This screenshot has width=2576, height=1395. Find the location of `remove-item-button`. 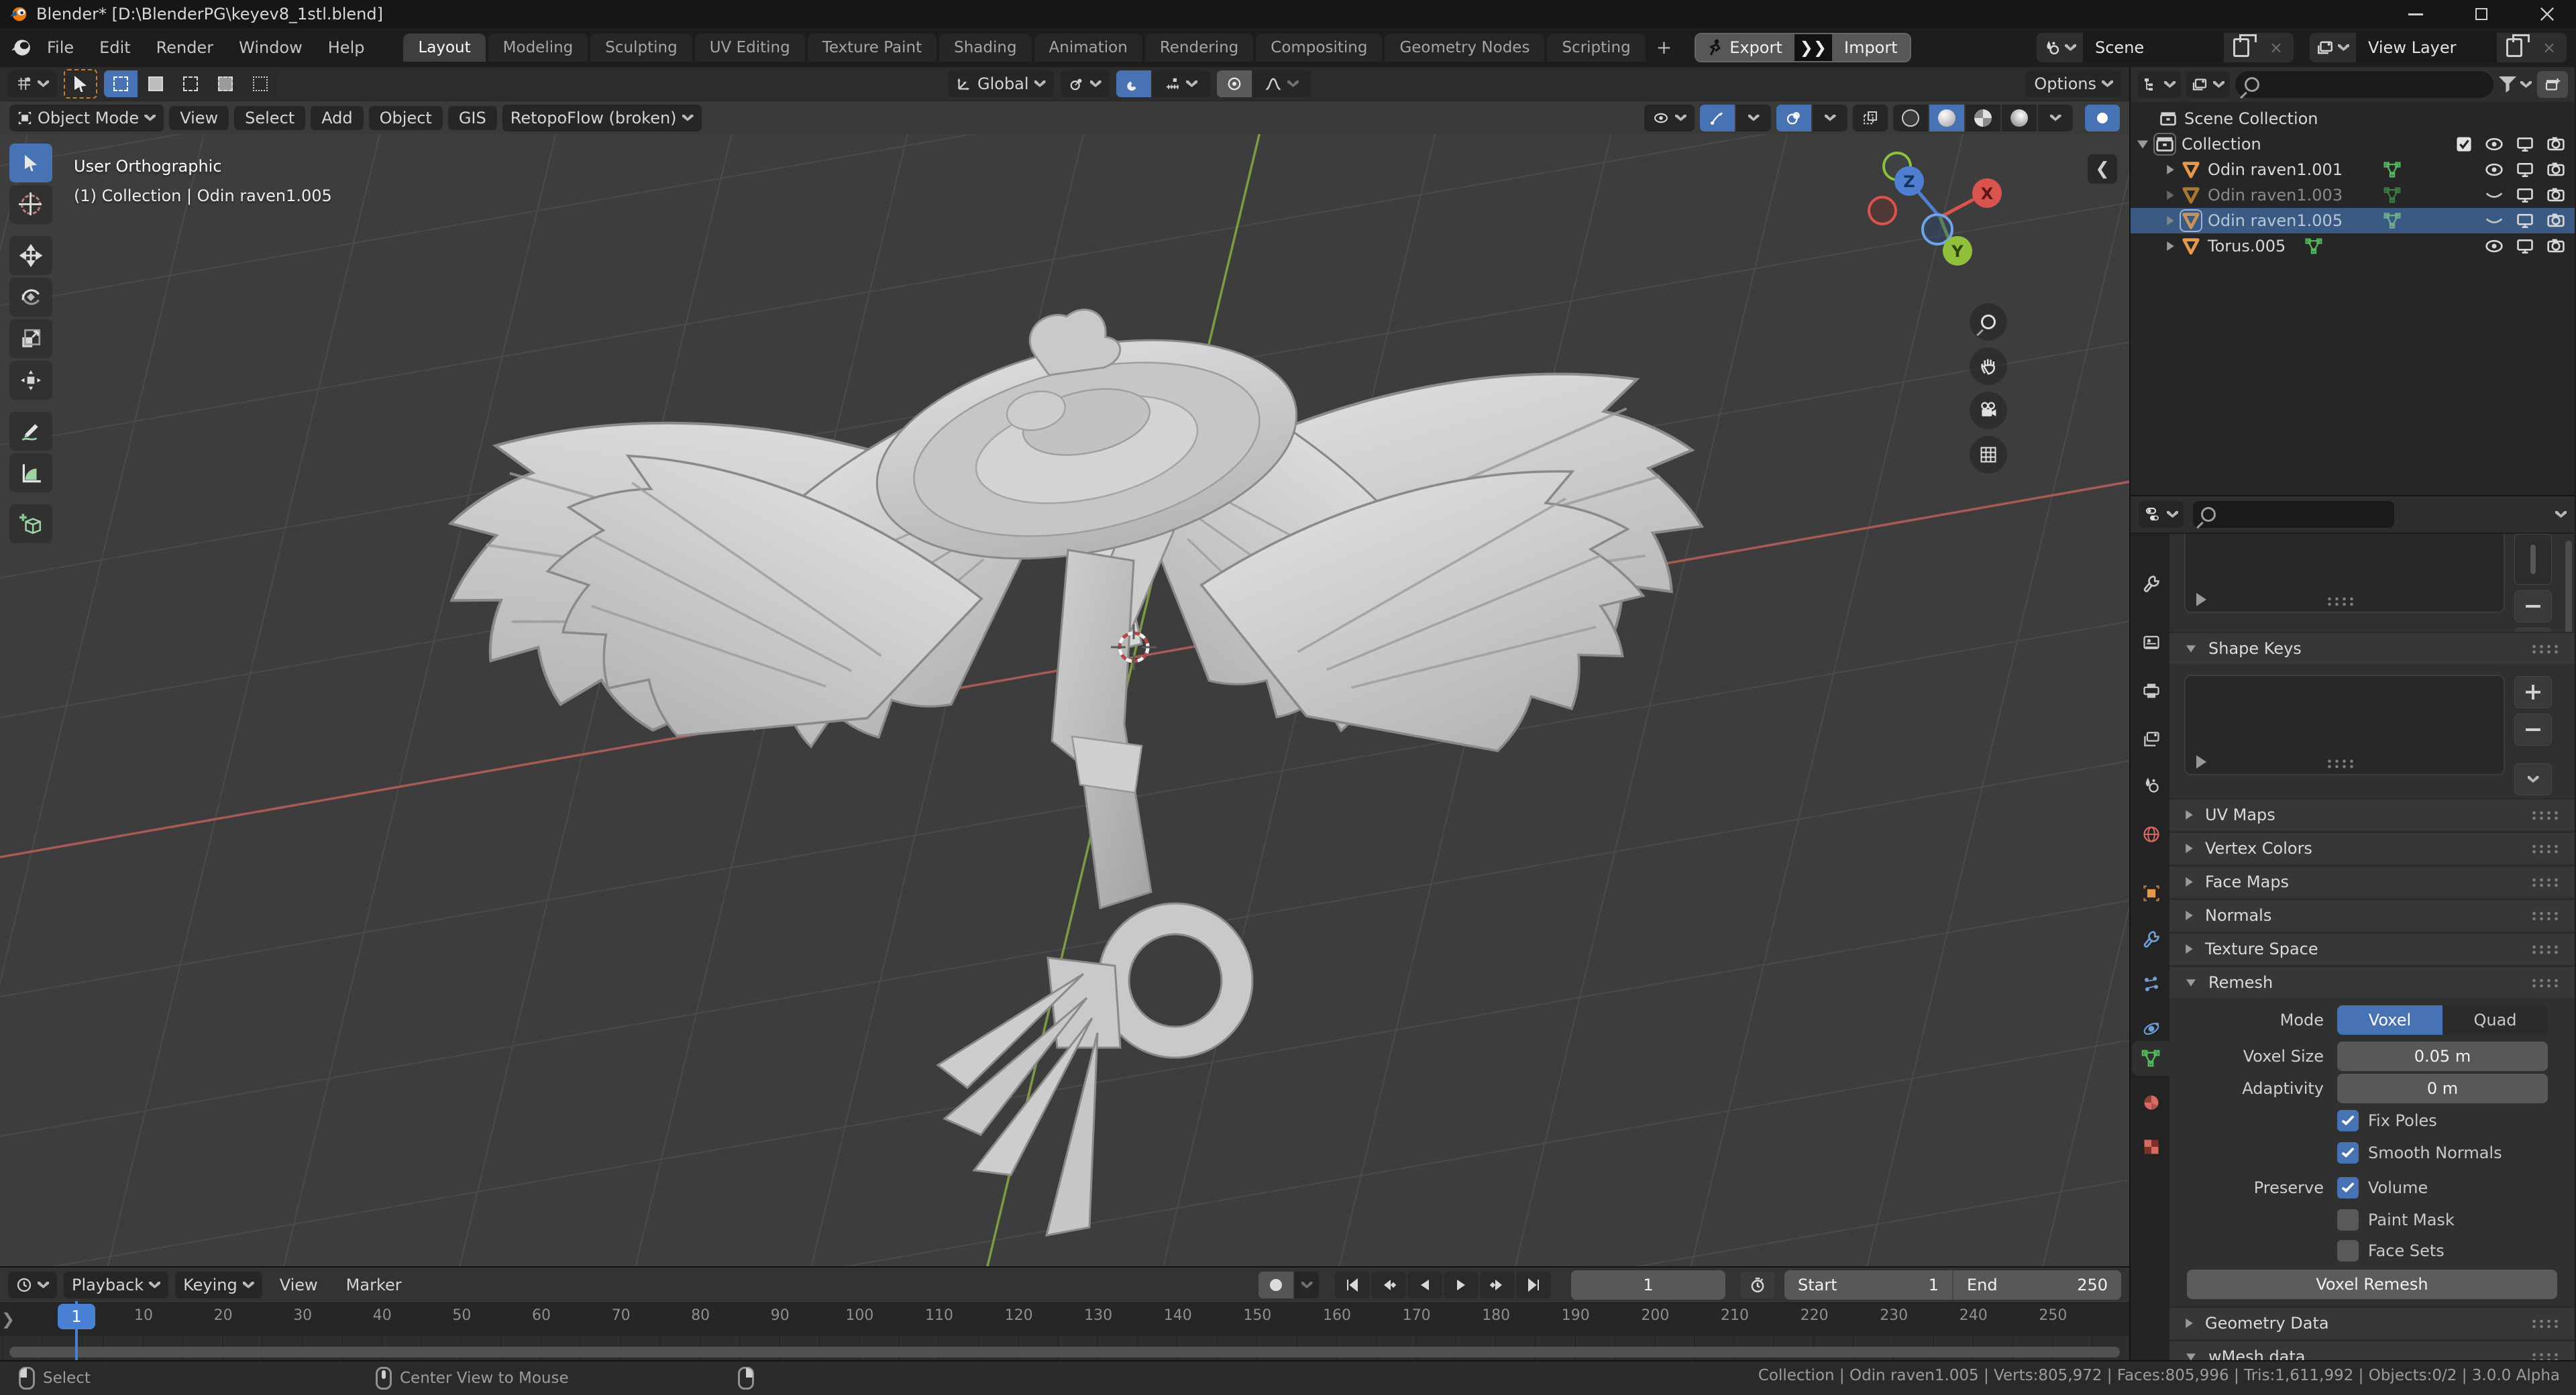

remove-item-button is located at coordinates (2533, 606).